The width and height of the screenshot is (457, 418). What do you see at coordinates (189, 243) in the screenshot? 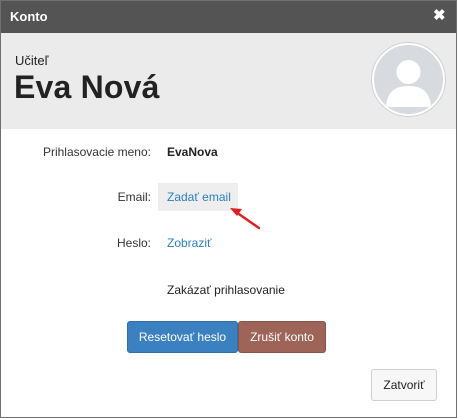
I see `show-password-link: Zobraziť` at bounding box center [189, 243].